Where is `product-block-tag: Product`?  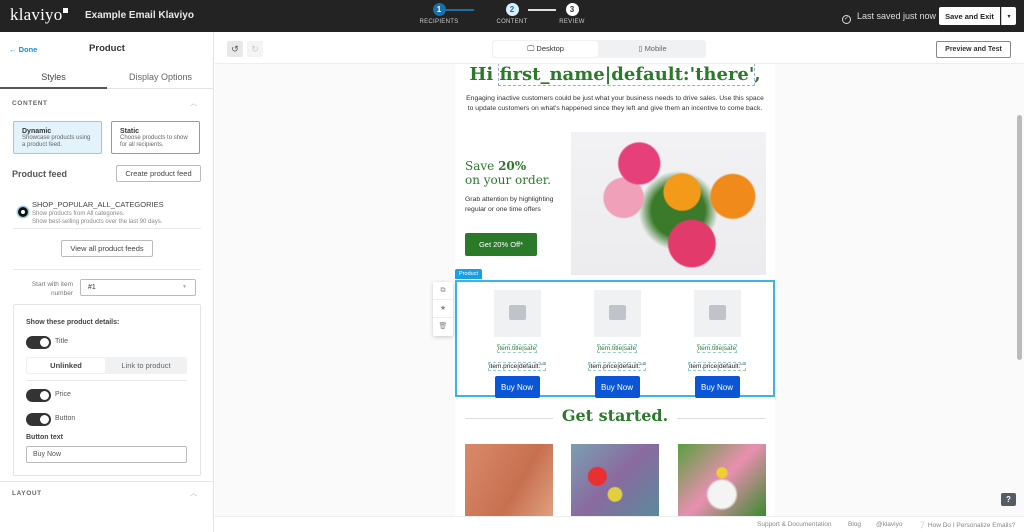 product-block-tag: Product is located at coordinates (468, 274).